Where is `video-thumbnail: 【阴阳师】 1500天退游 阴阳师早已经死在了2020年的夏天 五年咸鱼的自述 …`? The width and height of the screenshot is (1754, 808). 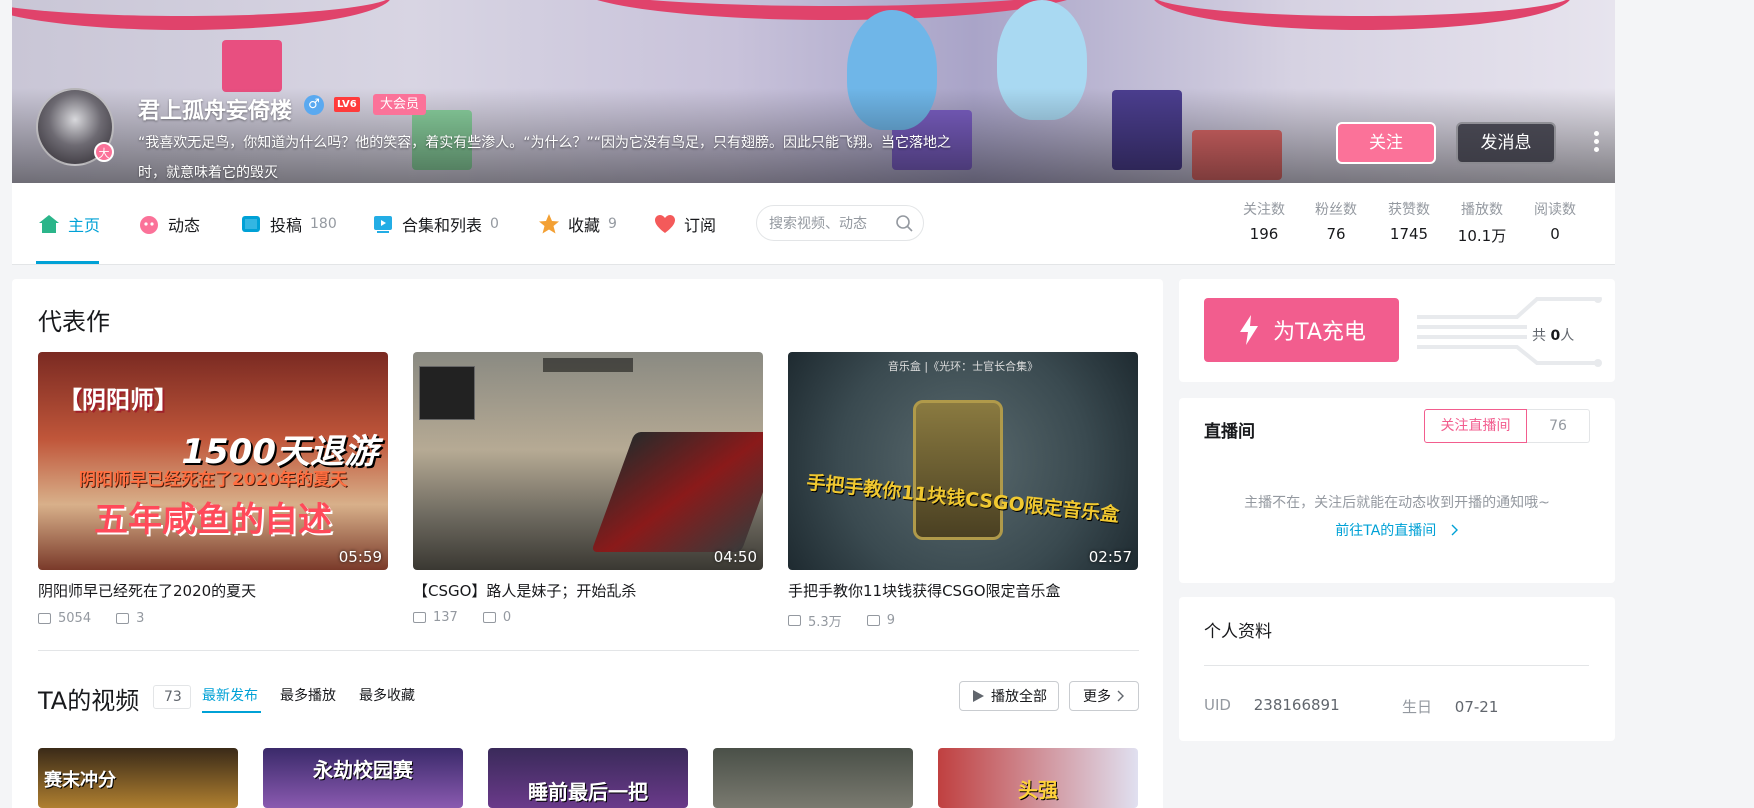 video-thumbnail: 【阴阳师】 1500天退游 阴阳师早已经死在了2020年的夏天 五年咸鱼的自述 … is located at coordinates (213, 461).